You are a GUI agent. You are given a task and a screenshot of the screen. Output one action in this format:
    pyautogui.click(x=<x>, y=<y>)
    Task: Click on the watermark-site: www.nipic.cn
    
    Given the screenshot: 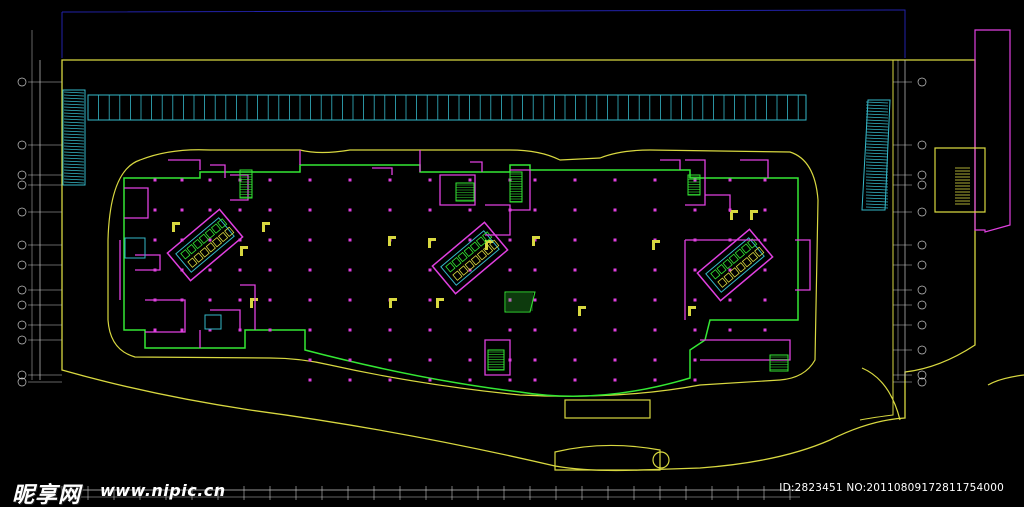 What is the action you would take?
    pyautogui.click(x=163, y=490)
    